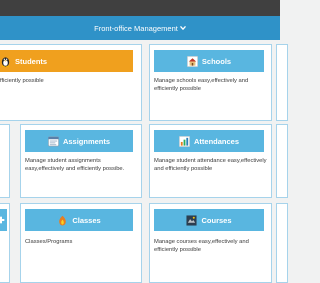 This screenshot has width=320, height=283. Describe the element at coordinates (216, 141) in the screenshot. I see `attendances-title: Attendances` at that location.